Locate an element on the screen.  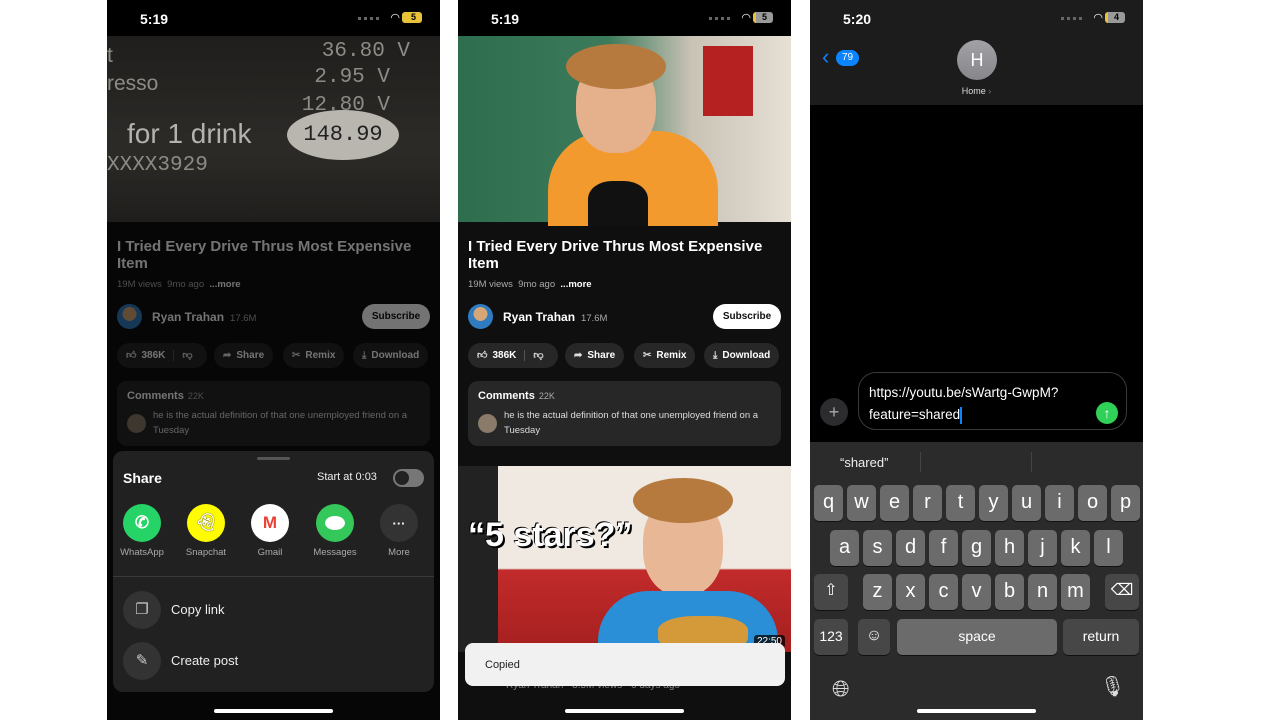
key-x: x is located at coordinates (910, 592).